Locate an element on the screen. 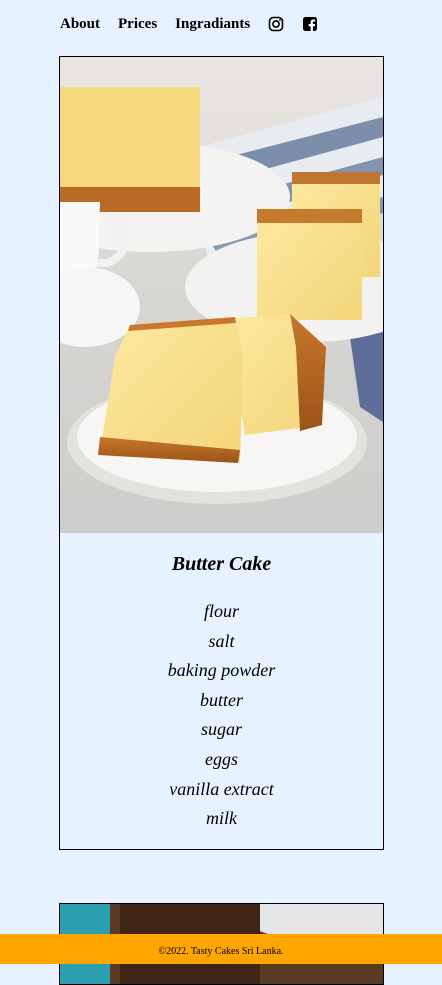  ingredient-item: salt is located at coordinates (221, 640).